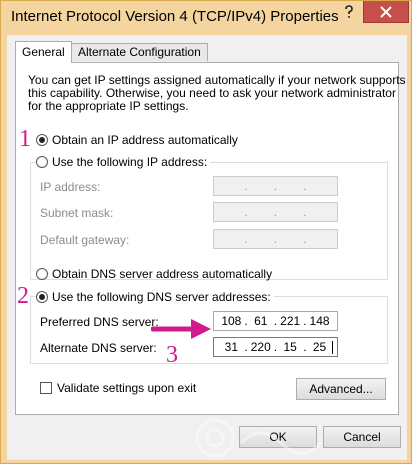 Image resolution: width=412 pixels, height=464 pixels. What do you see at coordinates (42, 140) in the screenshot?
I see `ip-auto-radio` at bounding box center [42, 140].